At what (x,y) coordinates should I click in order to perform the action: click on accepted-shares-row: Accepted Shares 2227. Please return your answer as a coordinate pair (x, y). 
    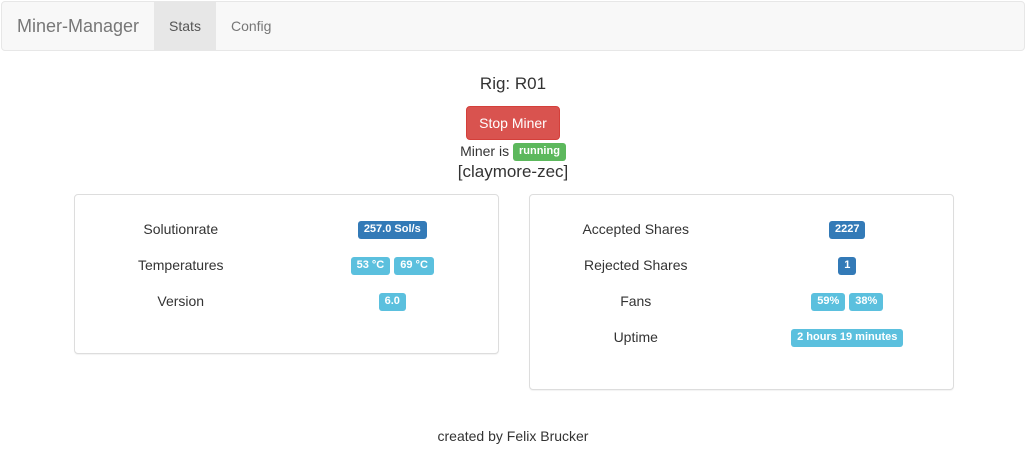
    Looking at the image, I should click on (741, 229).